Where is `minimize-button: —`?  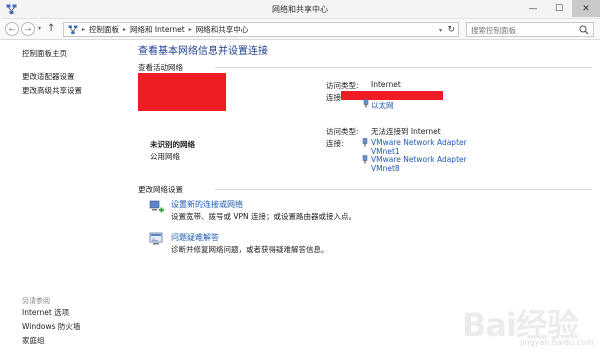 minimize-button: — is located at coordinates (533, 8).